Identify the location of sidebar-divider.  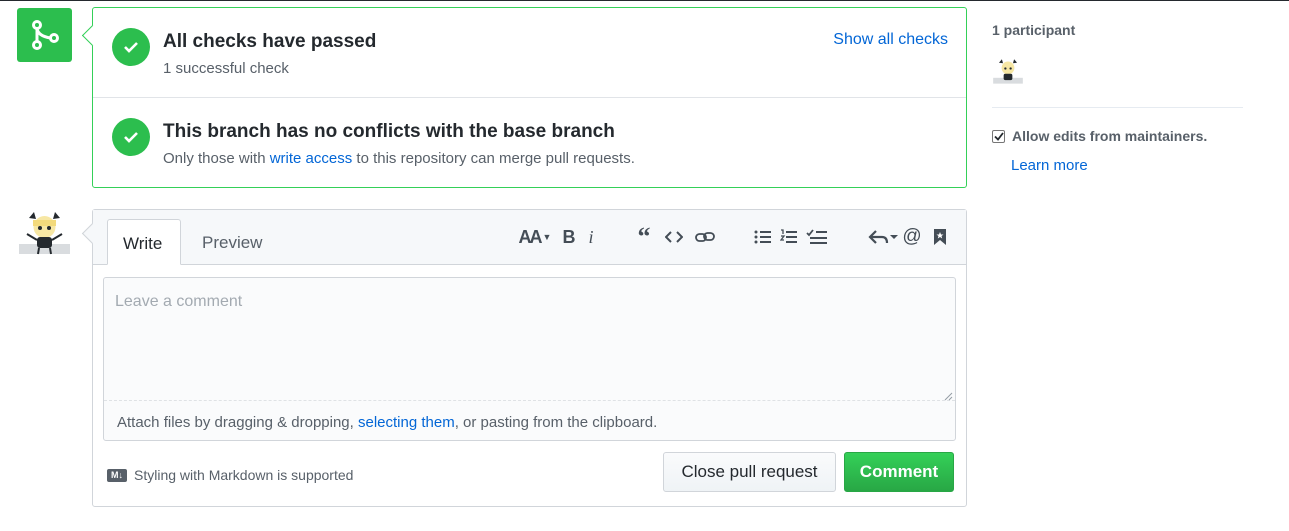
(1117, 107).